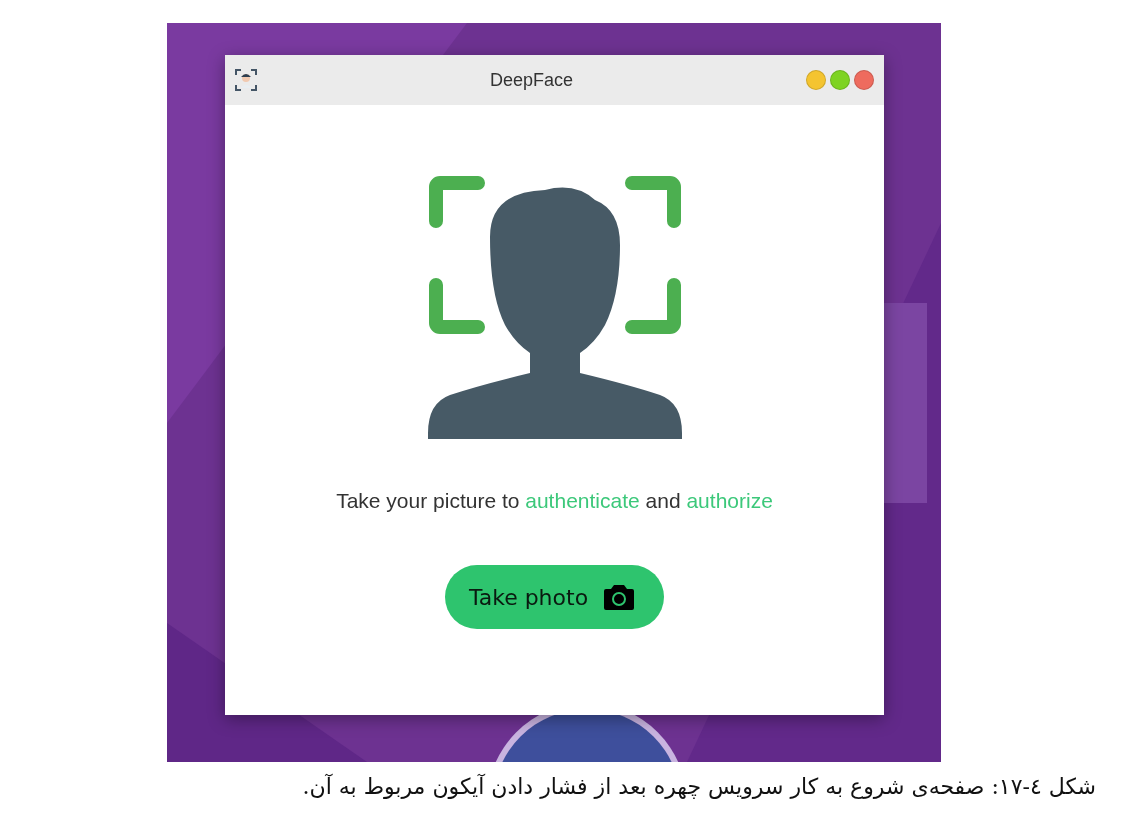 Image resolution: width=1128 pixels, height=835 pixels. Describe the element at coordinates (554, 307) in the screenshot. I see `face-scan-icon` at that location.